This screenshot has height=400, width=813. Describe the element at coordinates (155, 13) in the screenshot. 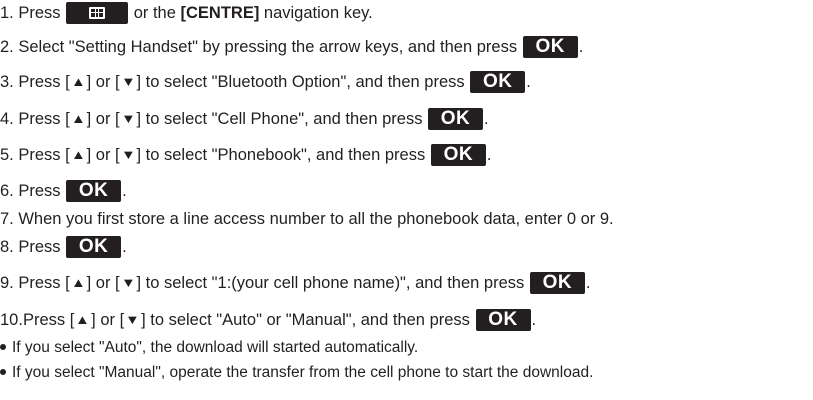

I see `step-text: or the` at that location.